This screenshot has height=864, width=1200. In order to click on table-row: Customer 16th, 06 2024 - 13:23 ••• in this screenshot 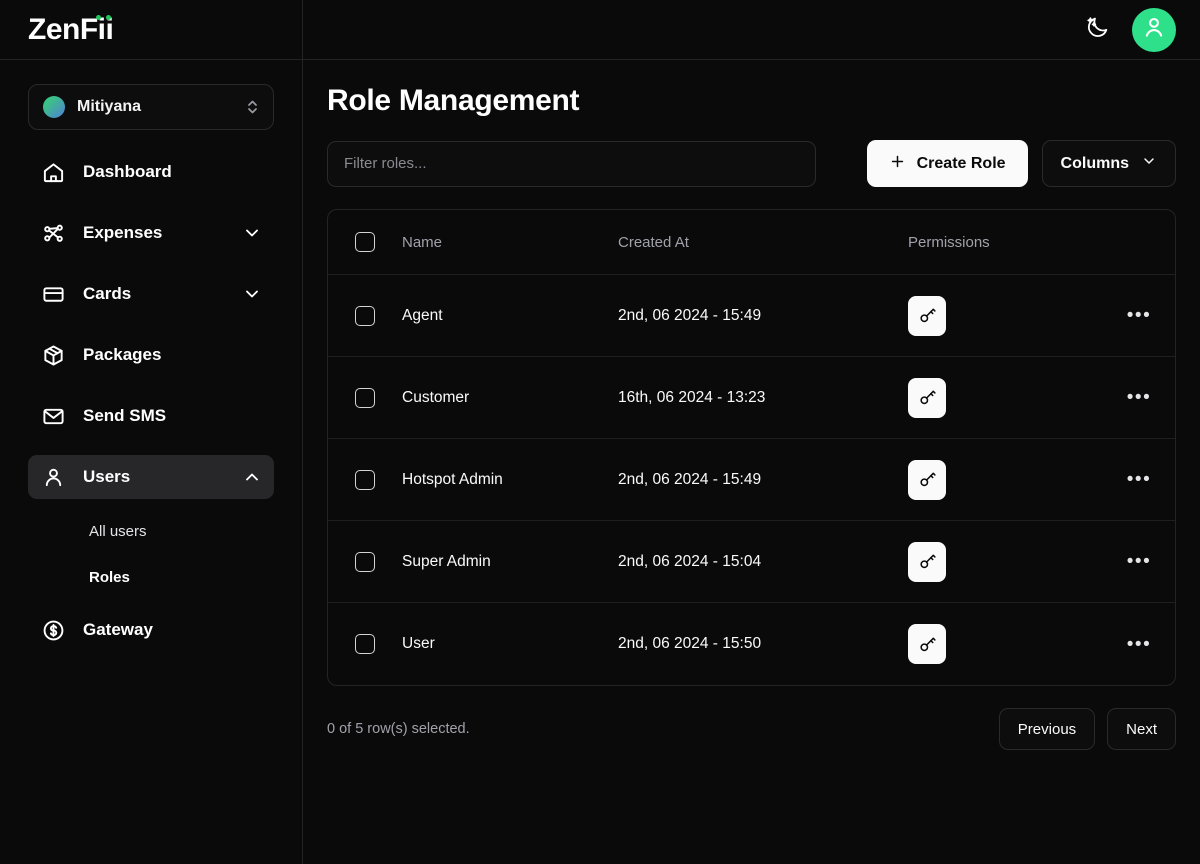, I will do `click(751, 398)`.